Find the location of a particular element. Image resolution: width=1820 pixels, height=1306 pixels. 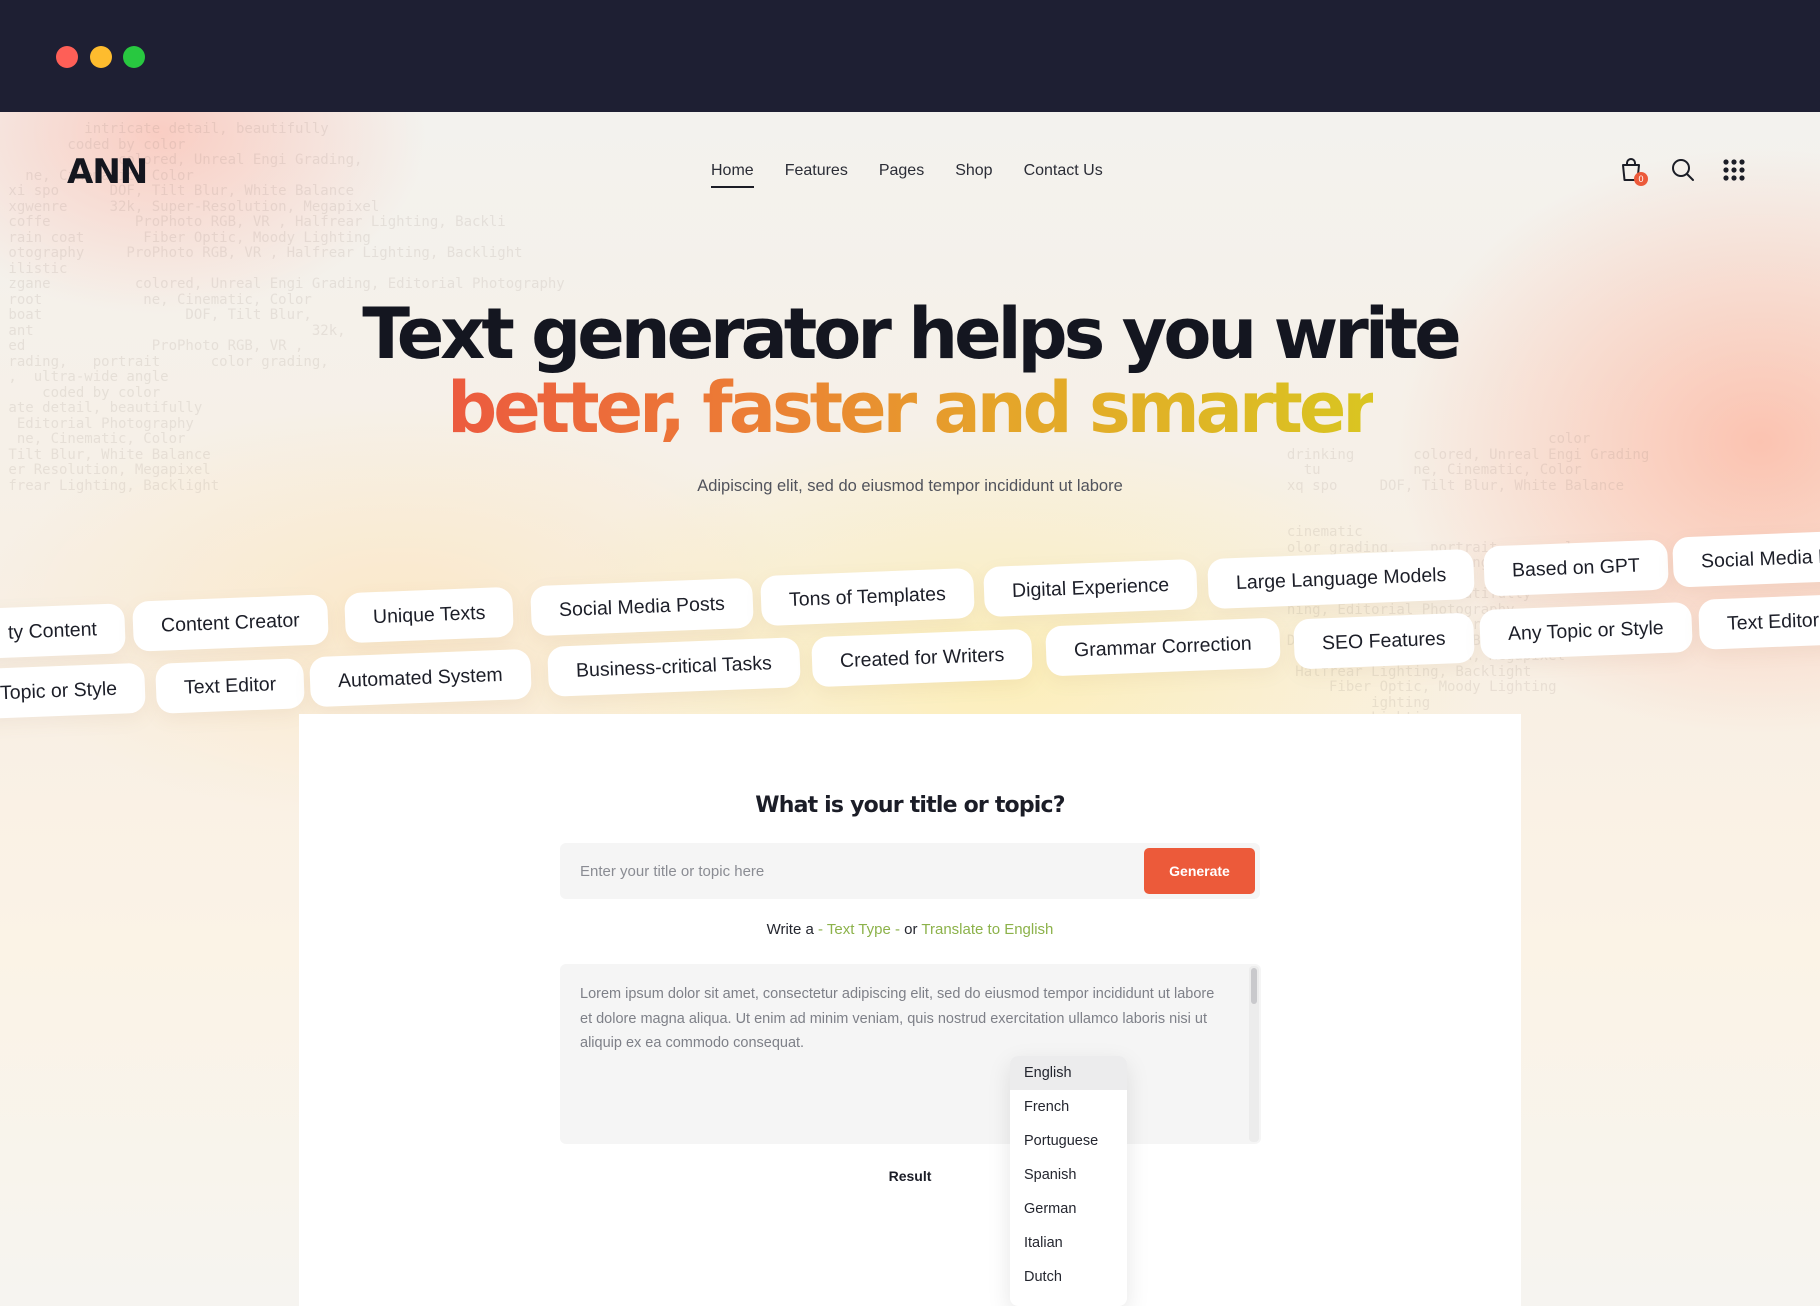

tag-pill: Created for Writers is located at coordinates (922, 658).